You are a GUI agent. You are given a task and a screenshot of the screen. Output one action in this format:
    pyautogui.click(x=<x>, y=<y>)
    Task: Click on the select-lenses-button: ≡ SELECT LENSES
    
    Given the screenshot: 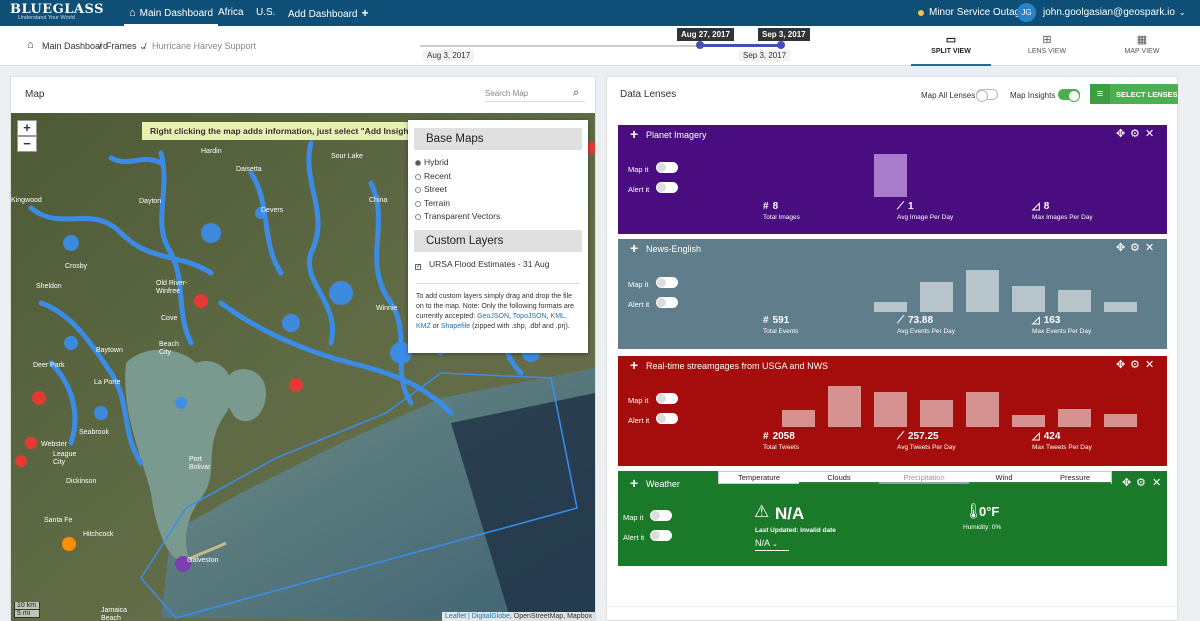 What is the action you would take?
    pyautogui.click(x=1134, y=94)
    